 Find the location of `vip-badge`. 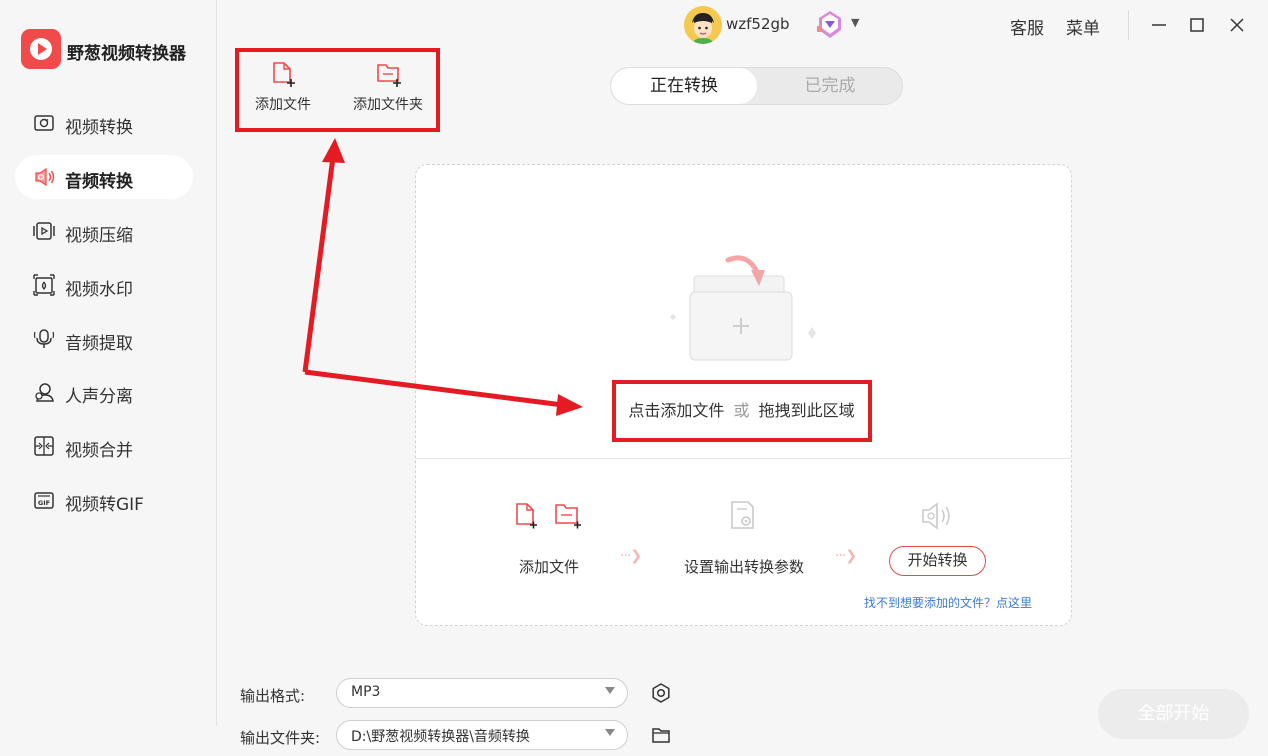

vip-badge is located at coordinates (830, 25).